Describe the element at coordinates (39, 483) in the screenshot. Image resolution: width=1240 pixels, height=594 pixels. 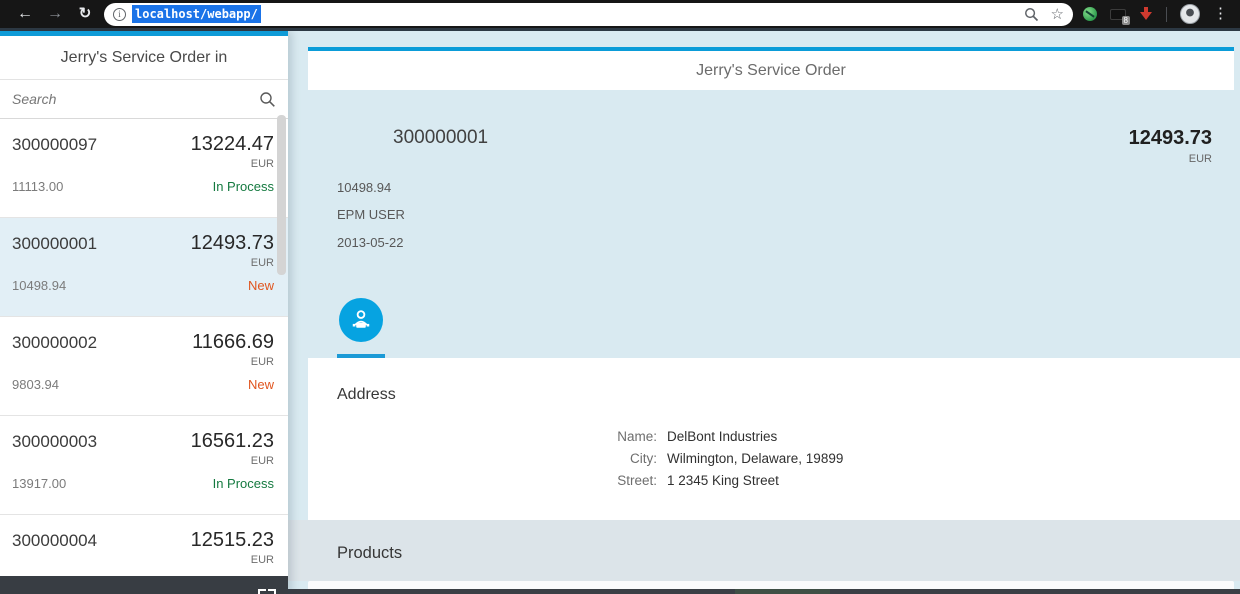
I see `order-secondary-amount: 13917.00` at that location.